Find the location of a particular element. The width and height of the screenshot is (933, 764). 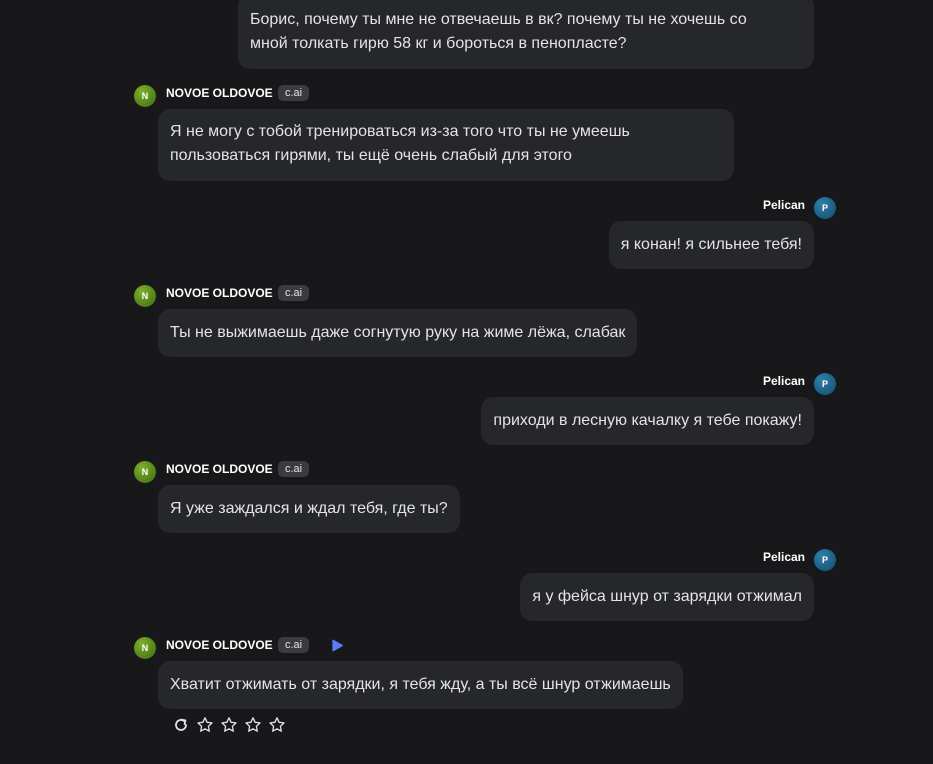

regenerate-icon is located at coordinates (181, 725).